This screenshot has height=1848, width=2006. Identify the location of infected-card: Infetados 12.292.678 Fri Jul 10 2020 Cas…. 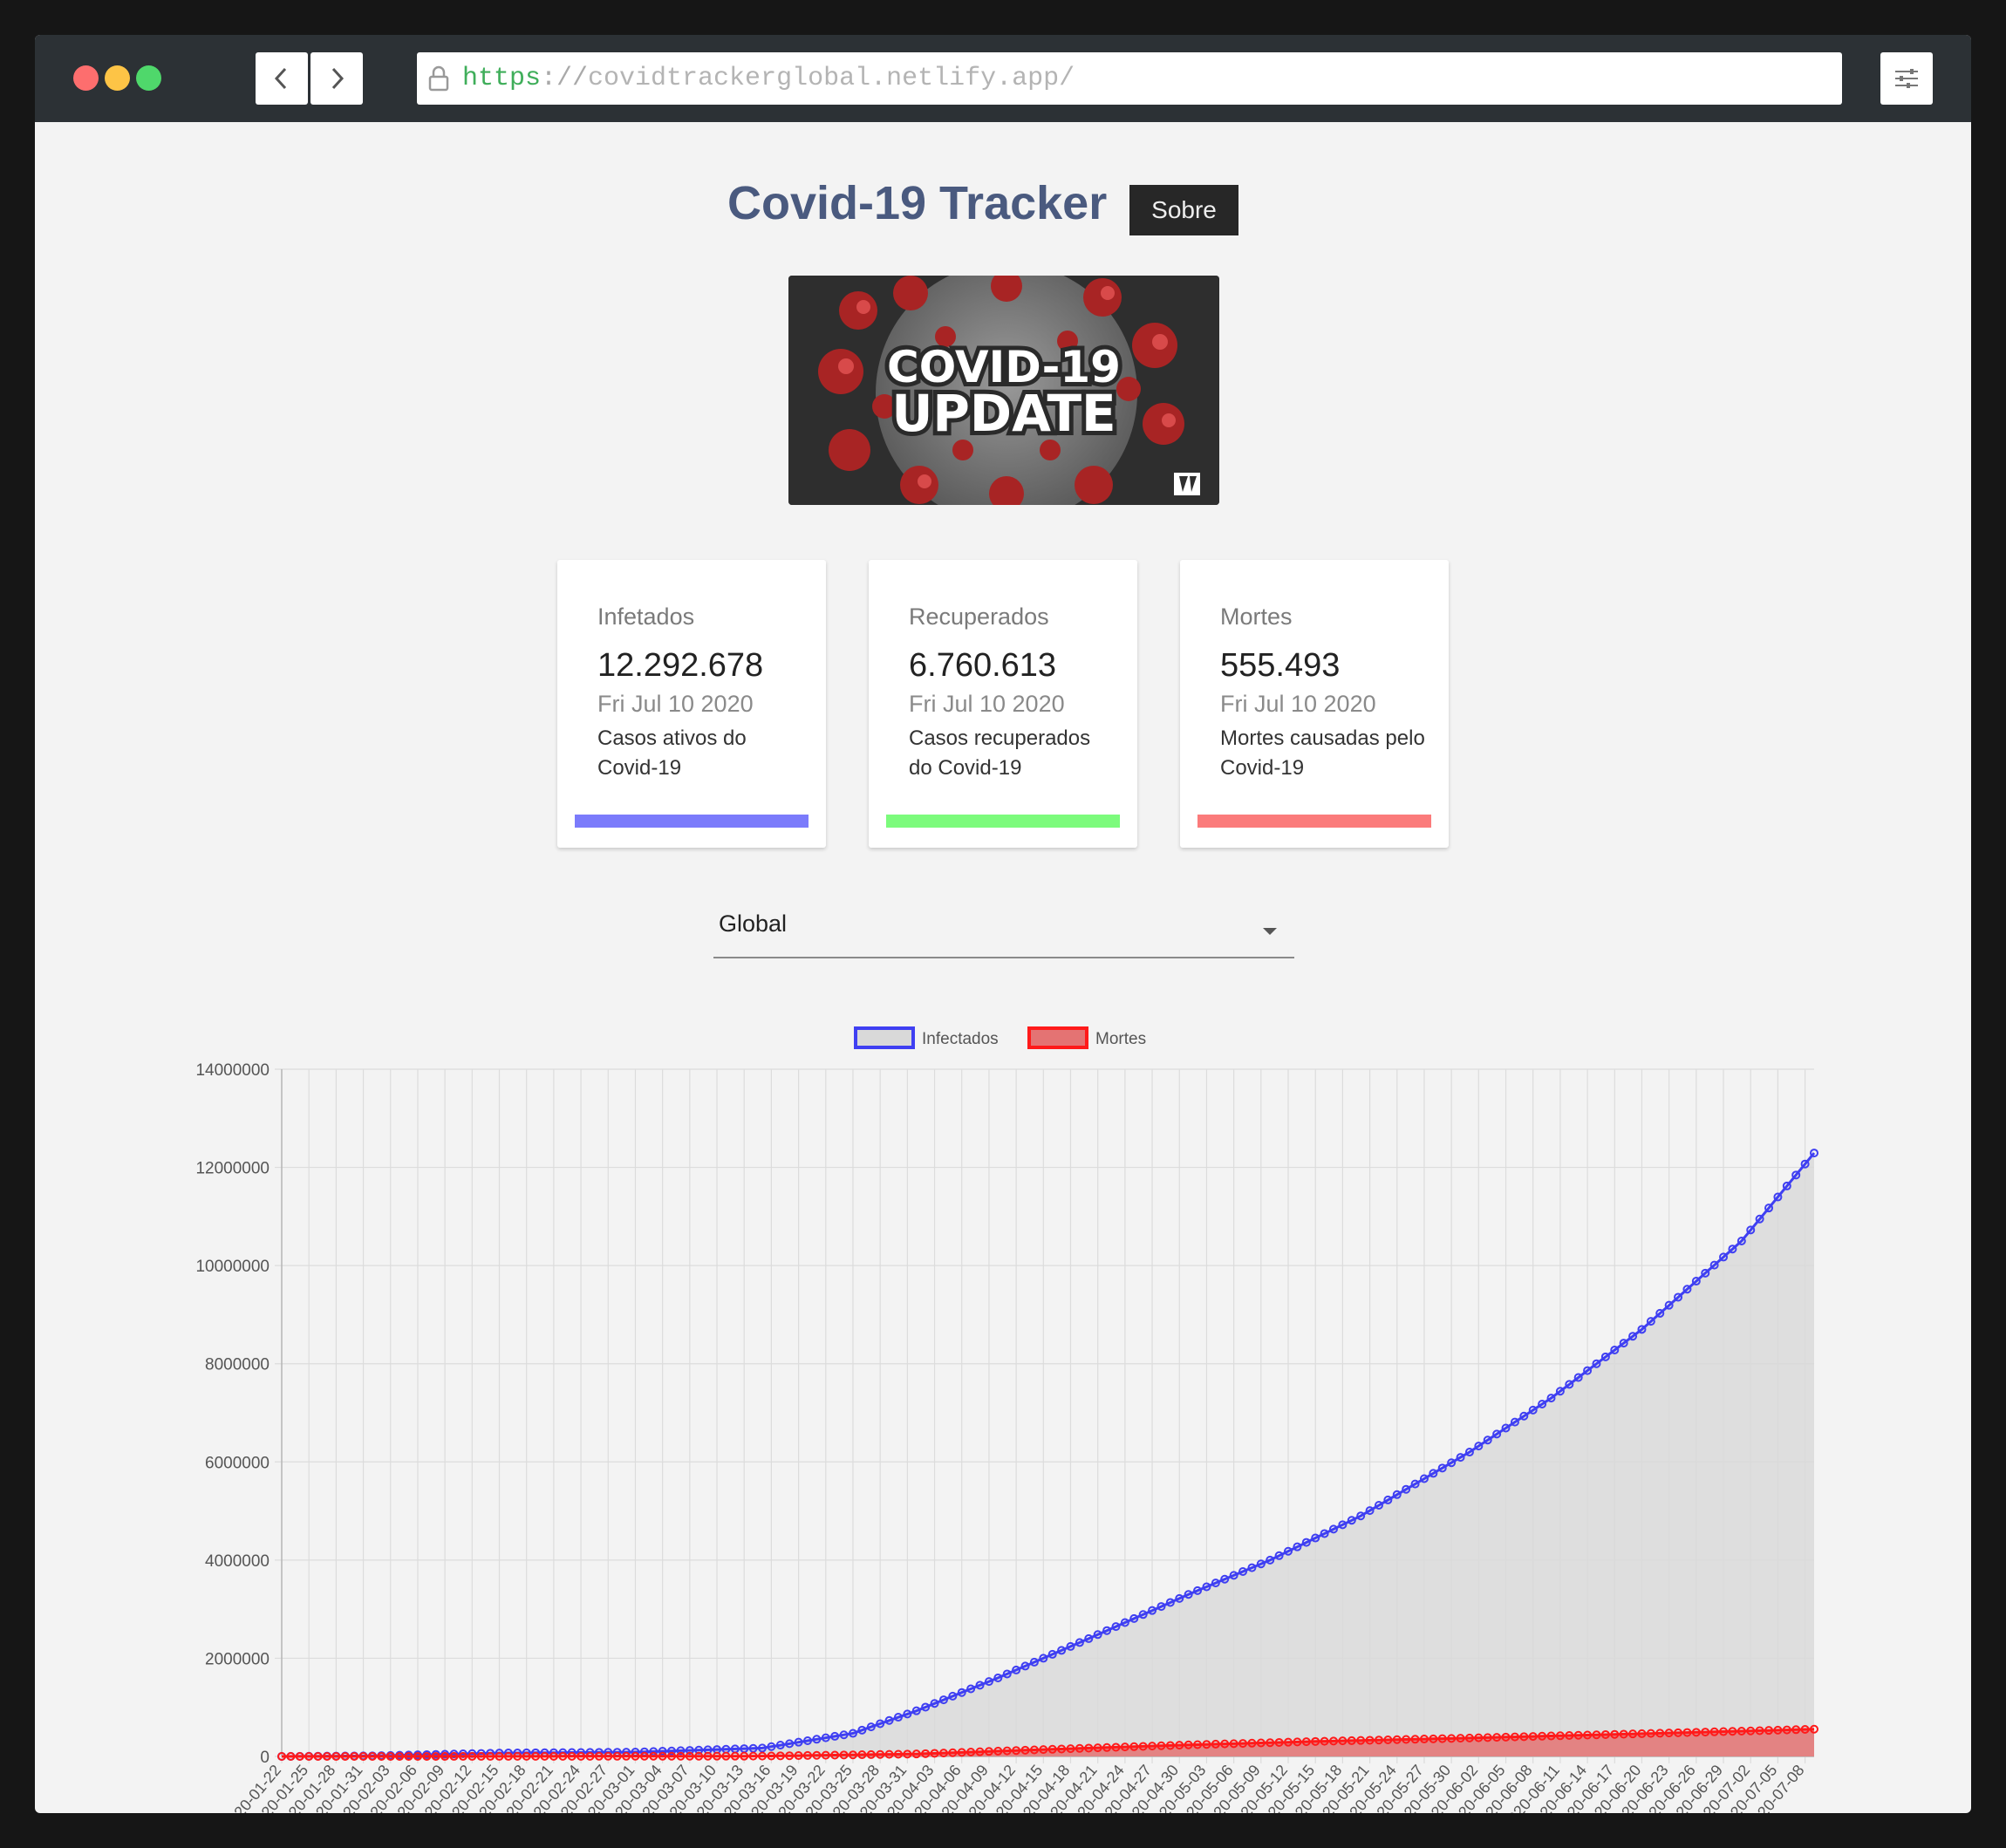
(692, 704).